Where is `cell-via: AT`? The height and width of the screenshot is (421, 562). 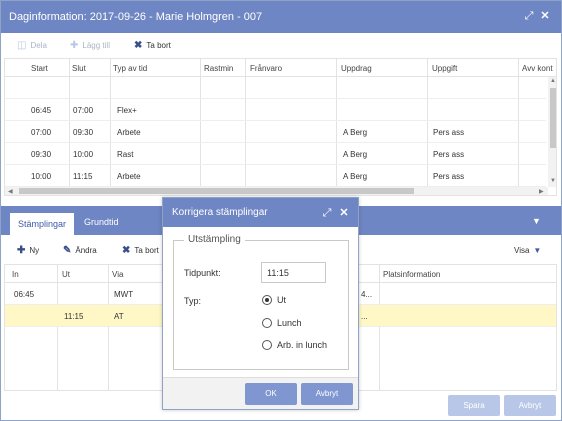 cell-via: AT is located at coordinates (119, 316).